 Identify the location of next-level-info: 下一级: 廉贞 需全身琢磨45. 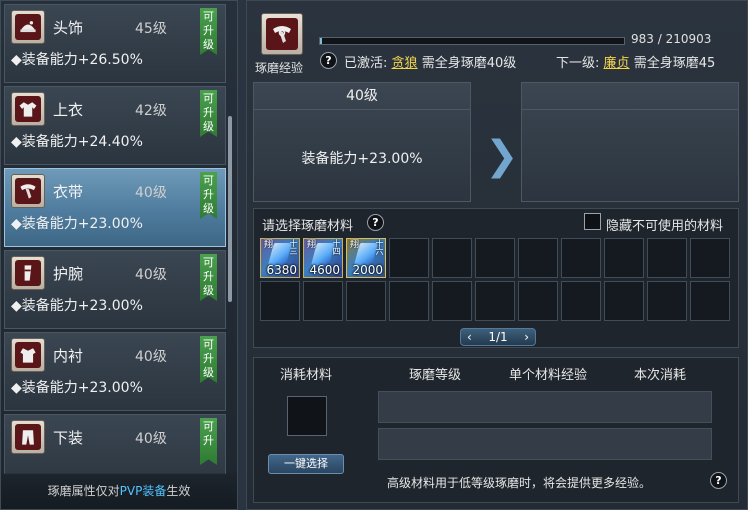
(635, 61).